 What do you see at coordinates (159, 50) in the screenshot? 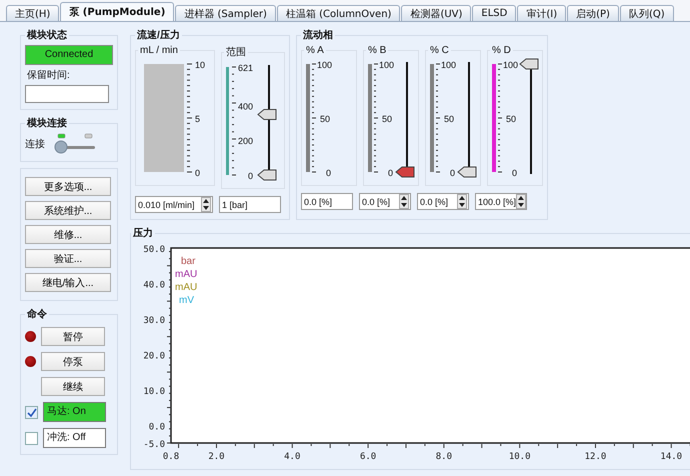
I see `gauge-title: mL / min` at bounding box center [159, 50].